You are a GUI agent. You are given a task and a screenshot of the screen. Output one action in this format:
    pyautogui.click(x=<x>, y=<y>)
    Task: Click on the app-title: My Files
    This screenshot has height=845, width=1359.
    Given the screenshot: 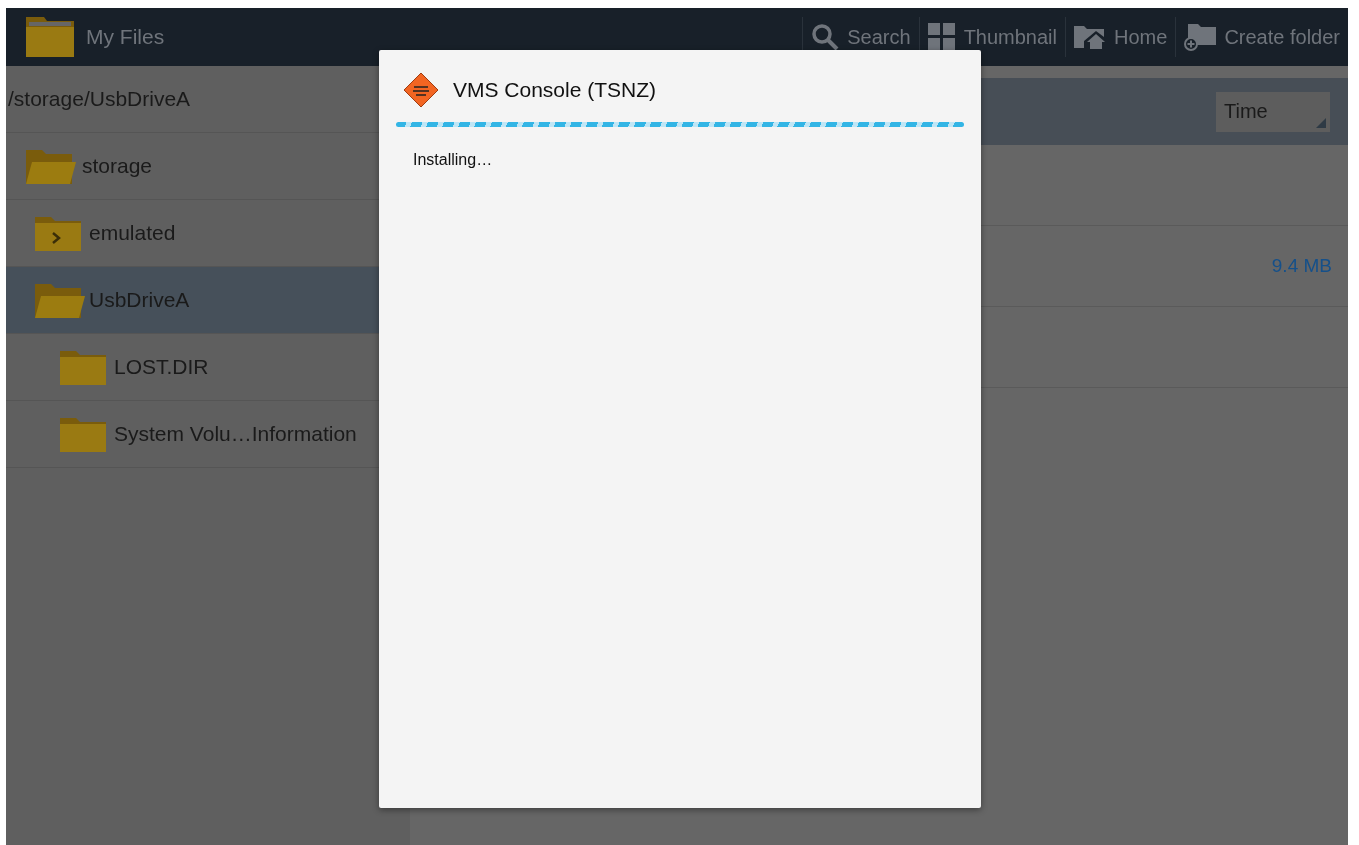 What is the action you would take?
    pyautogui.click(x=125, y=37)
    